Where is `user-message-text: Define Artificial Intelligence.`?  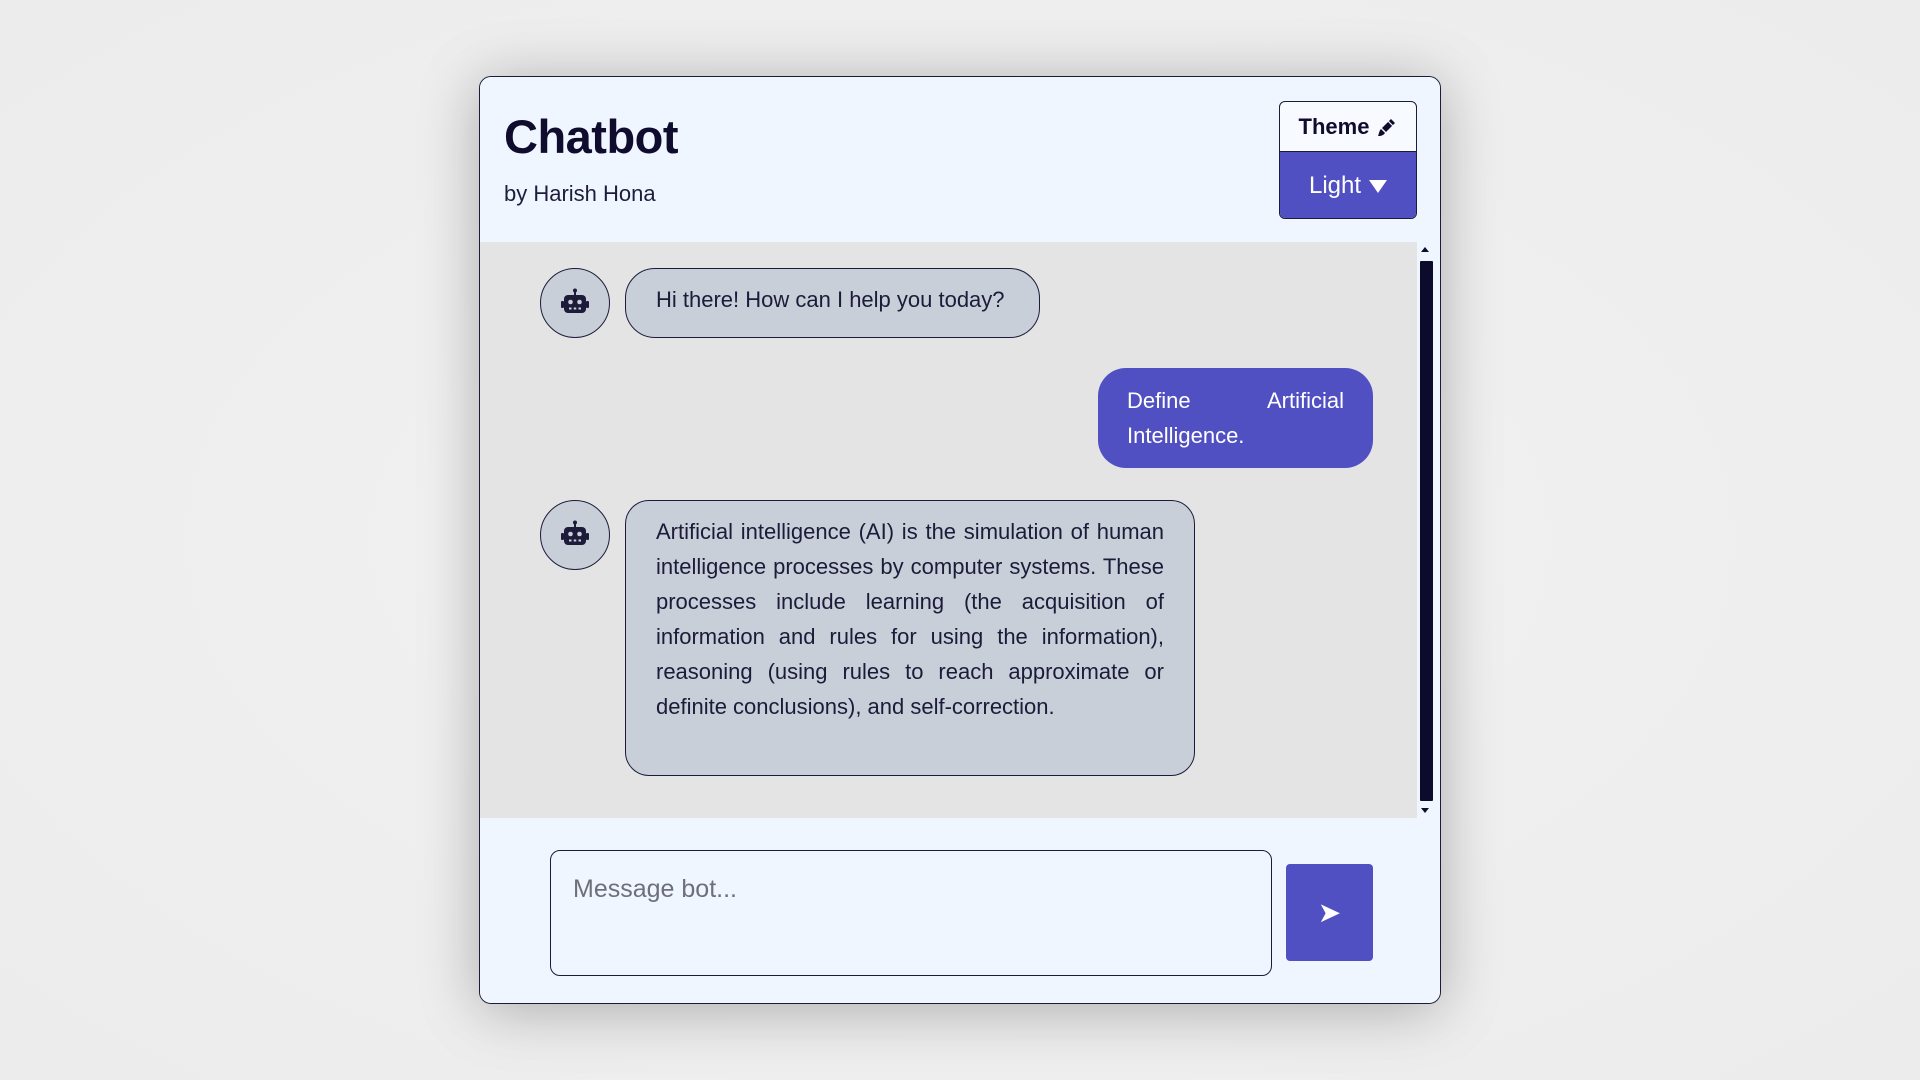 user-message-text: Define Artificial Intelligence. is located at coordinates (1235, 418).